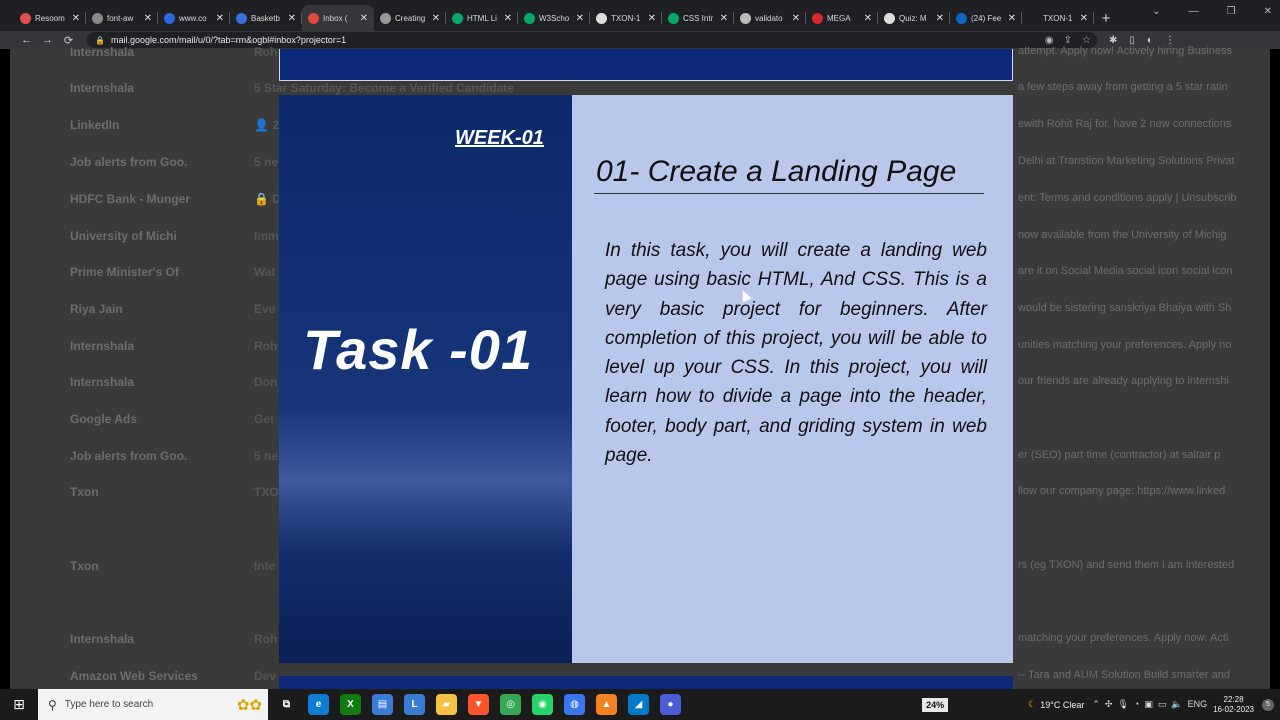 This screenshot has height=720, width=1280. What do you see at coordinates (84, 566) in the screenshot?
I see `email-sender: Txon` at bounding box center [84, 566].